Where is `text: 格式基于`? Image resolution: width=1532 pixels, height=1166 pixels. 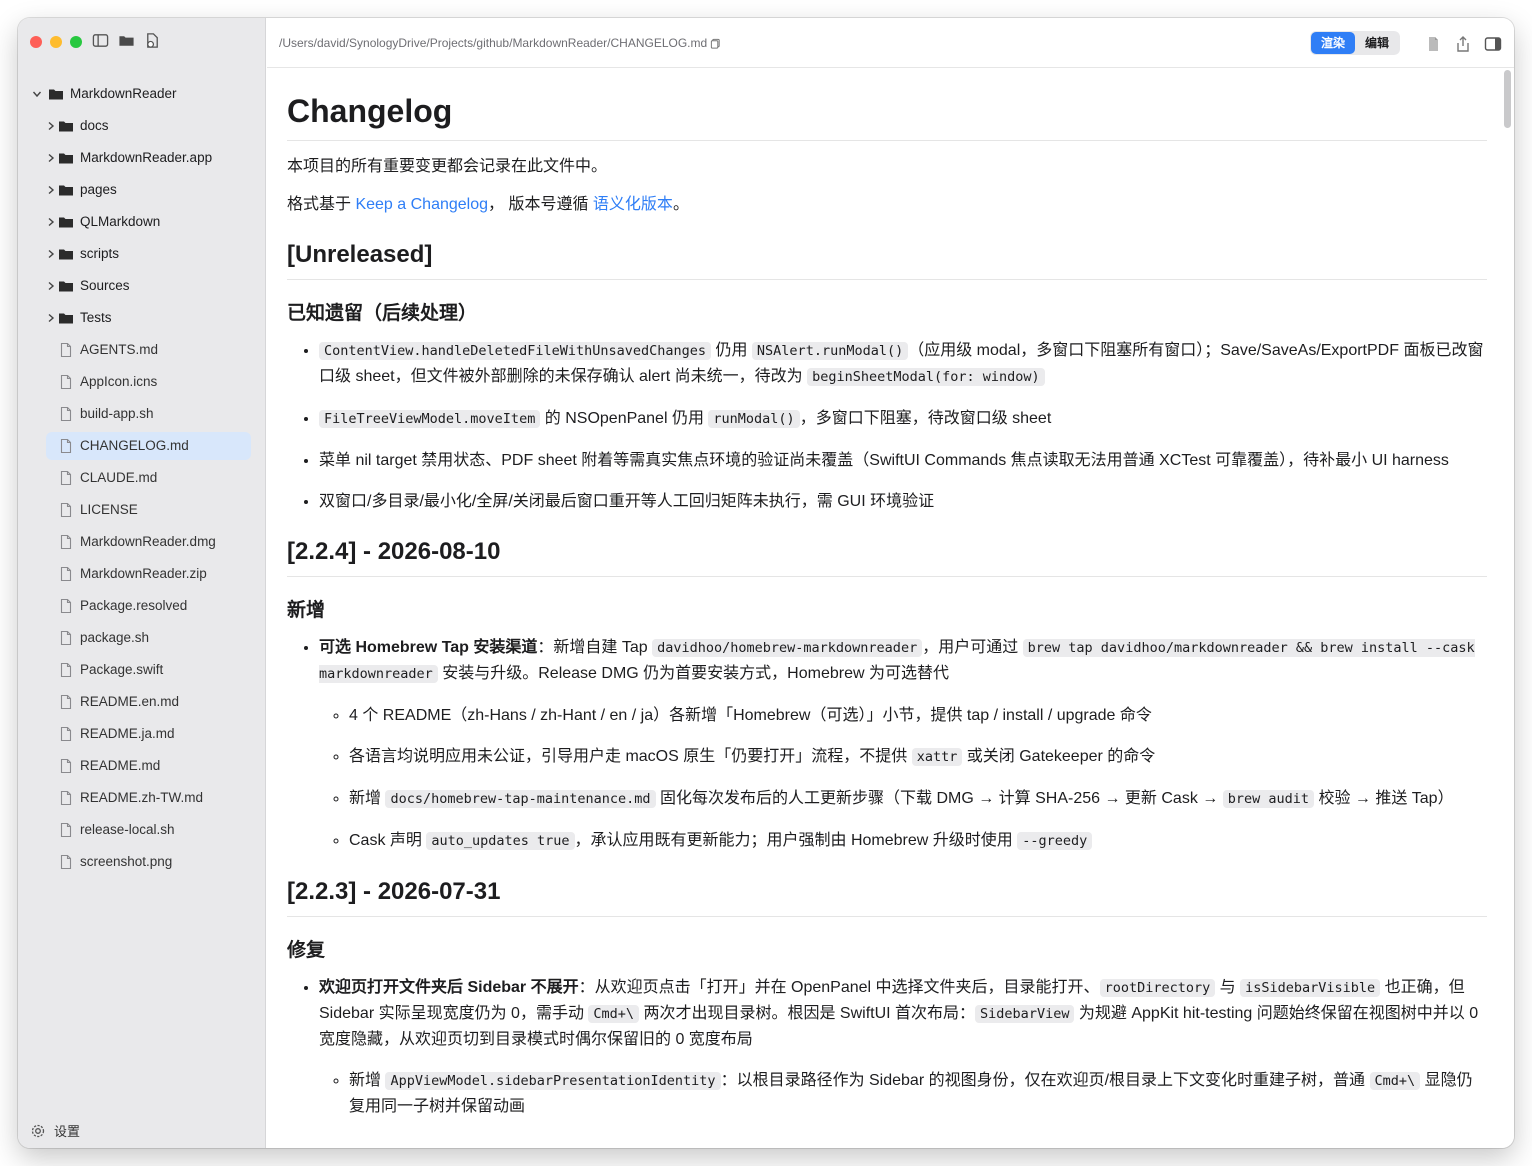
text: 格式基于 is located at coordinates (321, 204).